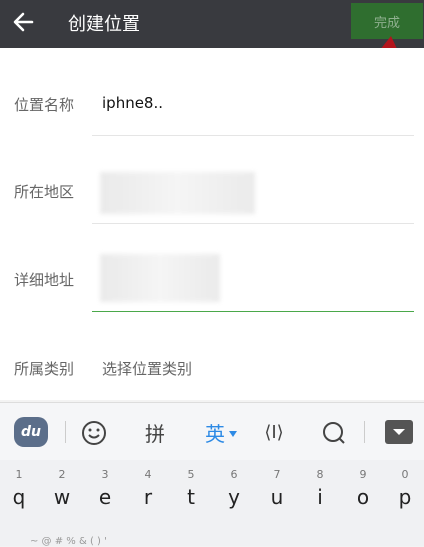 This screenshot has width=424, height=547. What do you see at coordinates (104, 24) in the screenshot?
I see `page-title: 创建位置` at bounding box center [104, 24].